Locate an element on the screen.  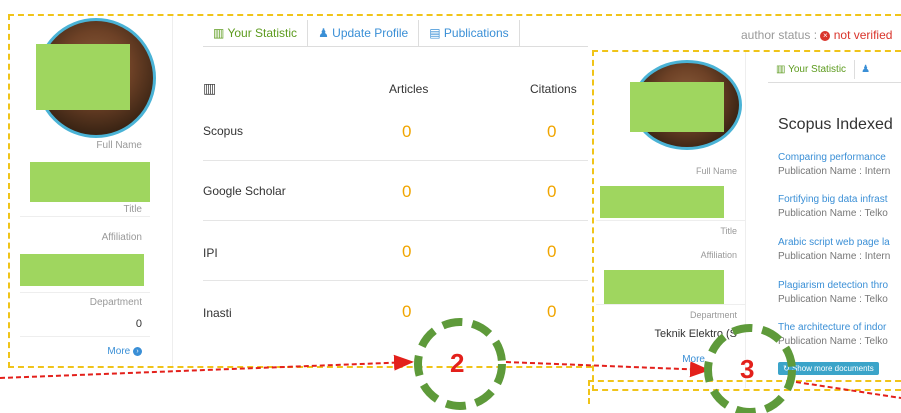
arrow-to-step2 is located at coordinates (207, 366).